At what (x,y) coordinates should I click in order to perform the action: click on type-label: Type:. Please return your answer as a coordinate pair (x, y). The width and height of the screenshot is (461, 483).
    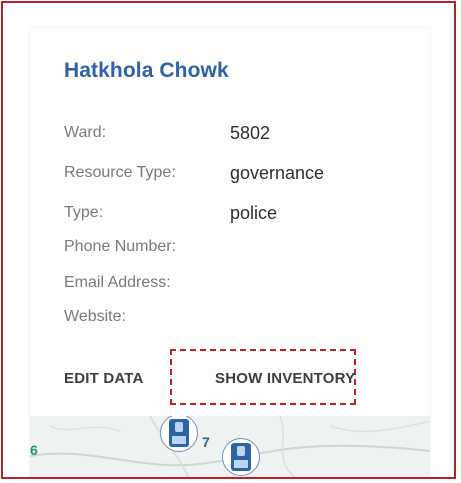
    Looking at the image, I should click on (84, 212).